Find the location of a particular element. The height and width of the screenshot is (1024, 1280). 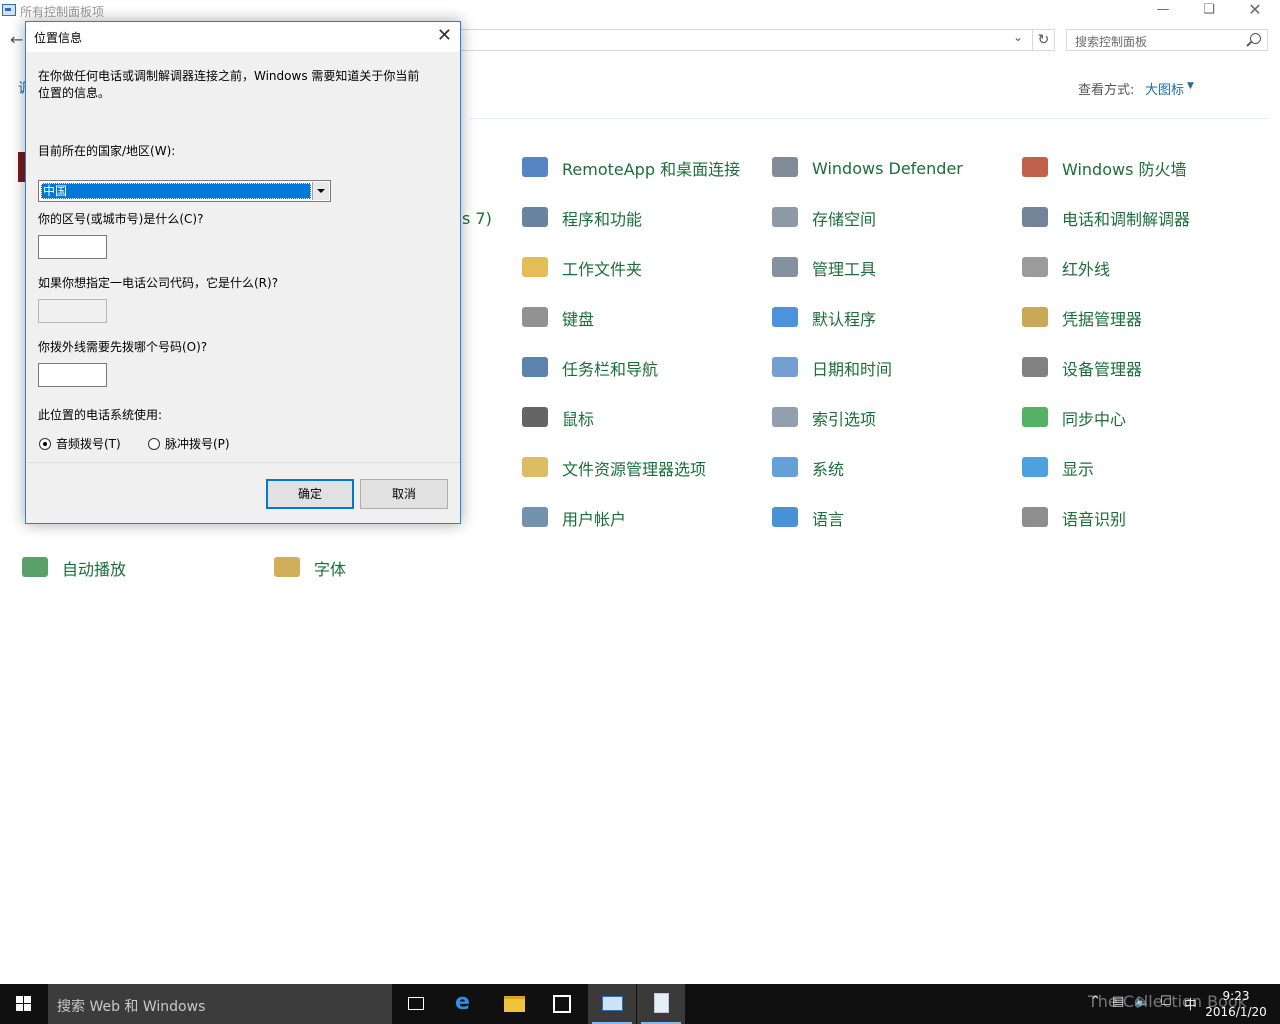

file-explorer-button is located at coordinates (514, 1004).